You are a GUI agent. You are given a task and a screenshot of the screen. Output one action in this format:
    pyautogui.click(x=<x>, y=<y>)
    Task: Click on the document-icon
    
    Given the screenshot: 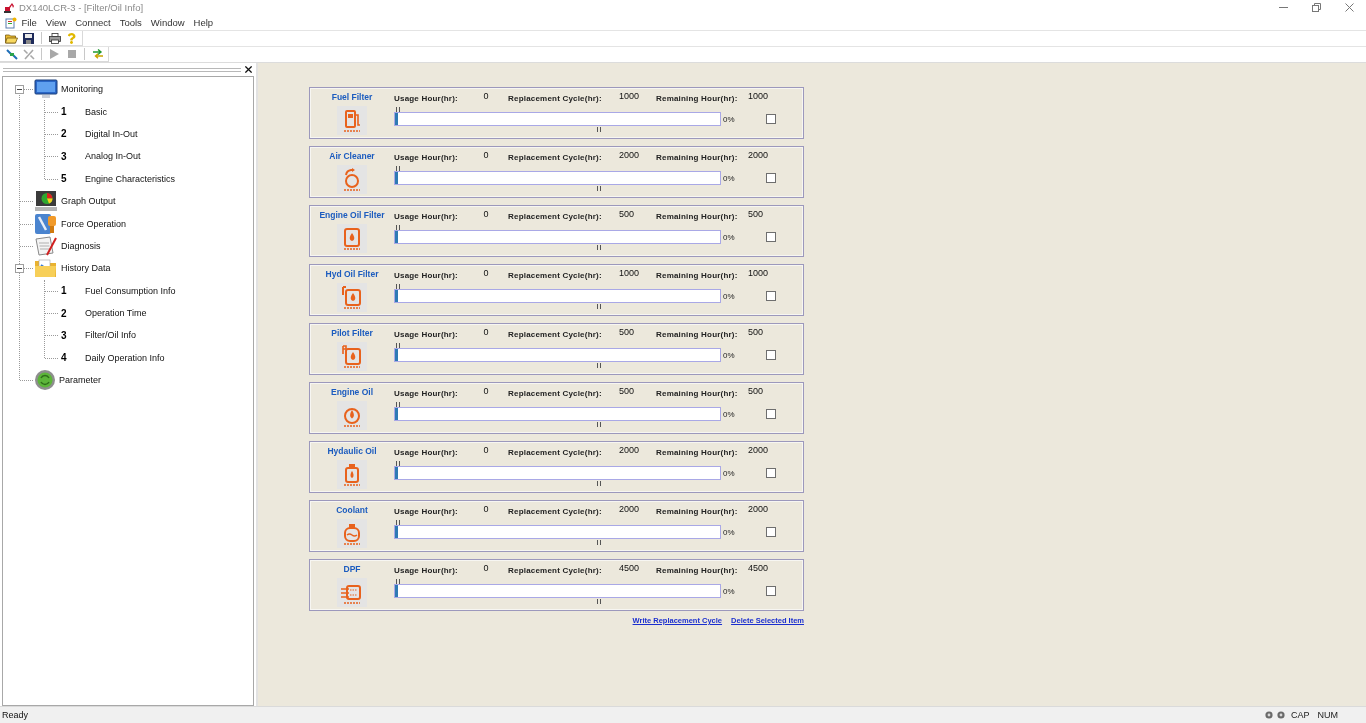 What is the action you would take?
    pyautogui.click(x=11, y=22)
    